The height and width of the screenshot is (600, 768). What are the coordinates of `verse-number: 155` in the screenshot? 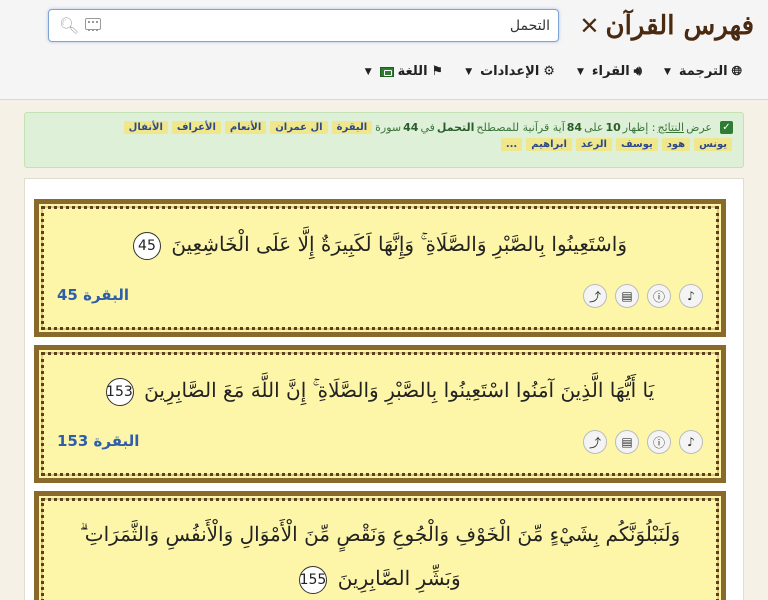 It's located at (313, 579).